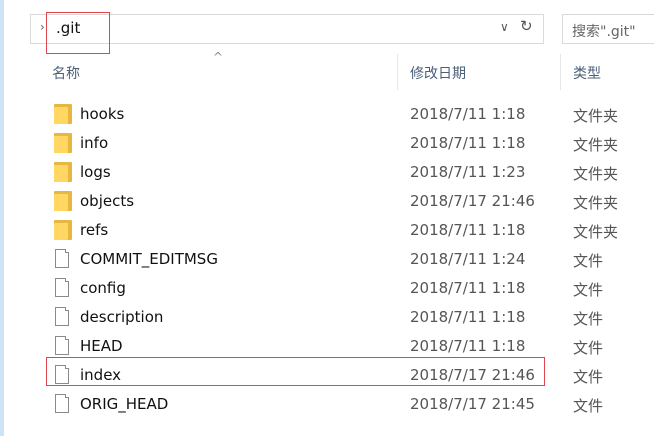 Image resolution: width=654 pixels, height=436 pixels. I want to click on file-name: hooks, so click(102, 114).